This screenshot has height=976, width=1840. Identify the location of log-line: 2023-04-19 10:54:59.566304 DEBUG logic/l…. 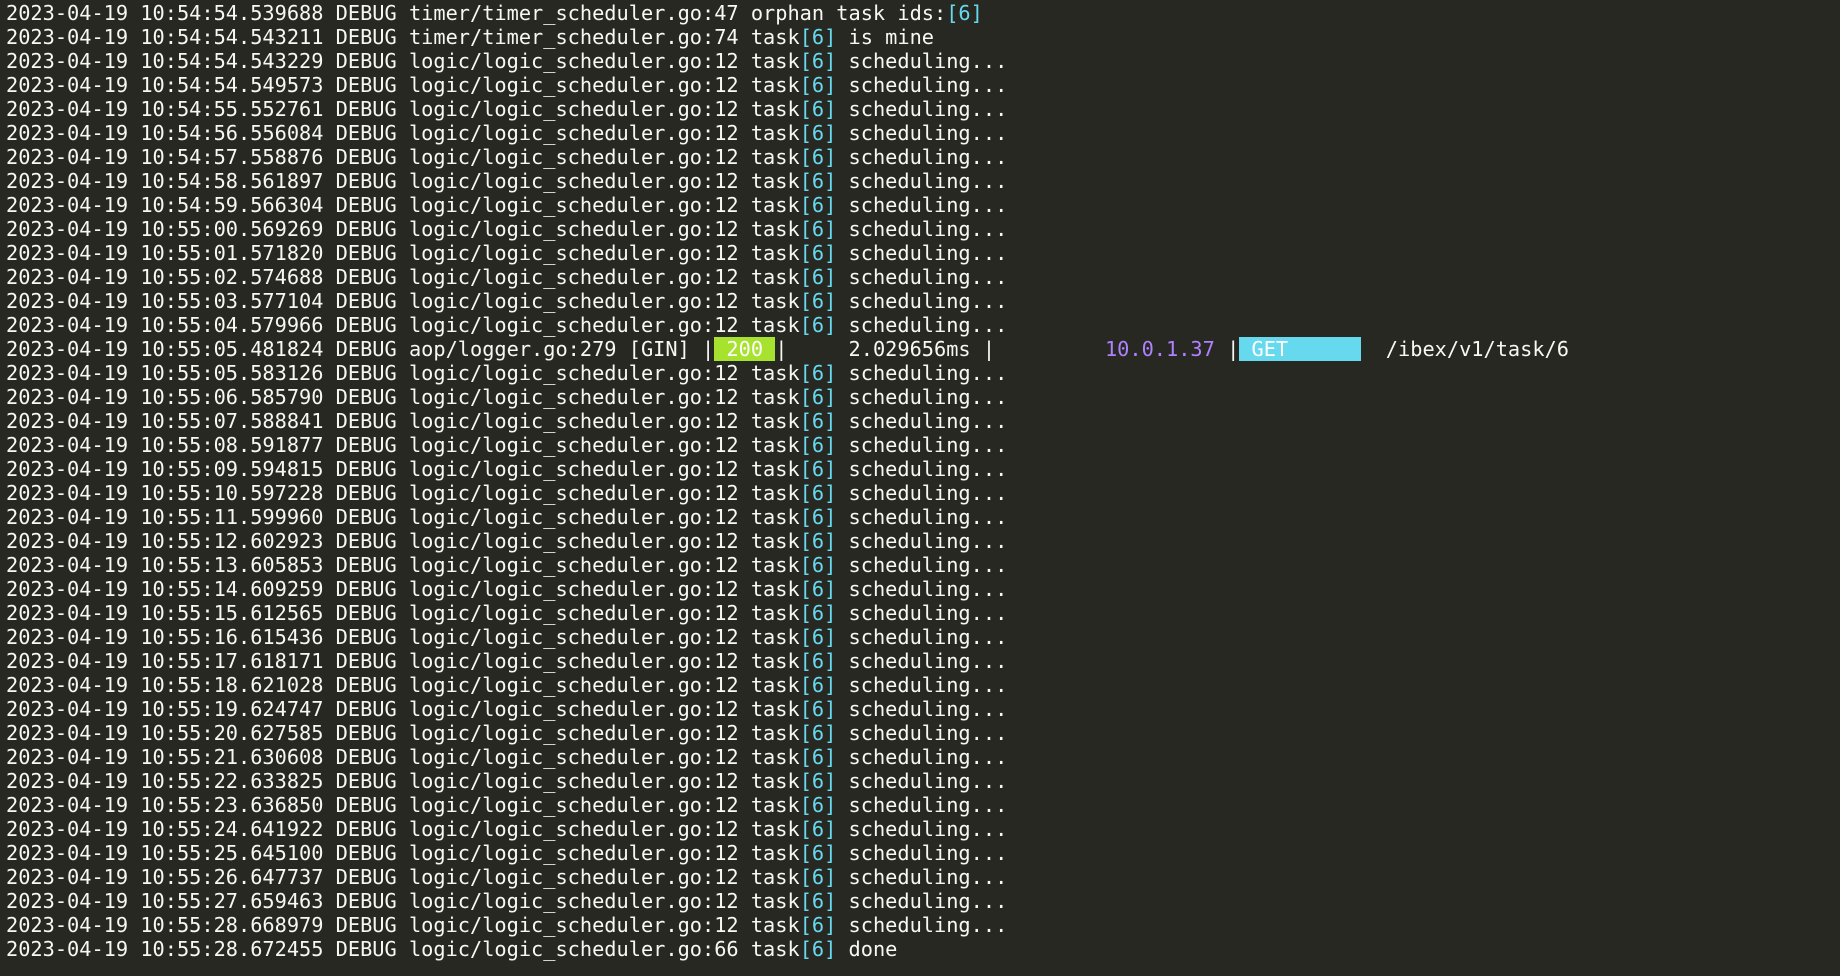
(923, 205).